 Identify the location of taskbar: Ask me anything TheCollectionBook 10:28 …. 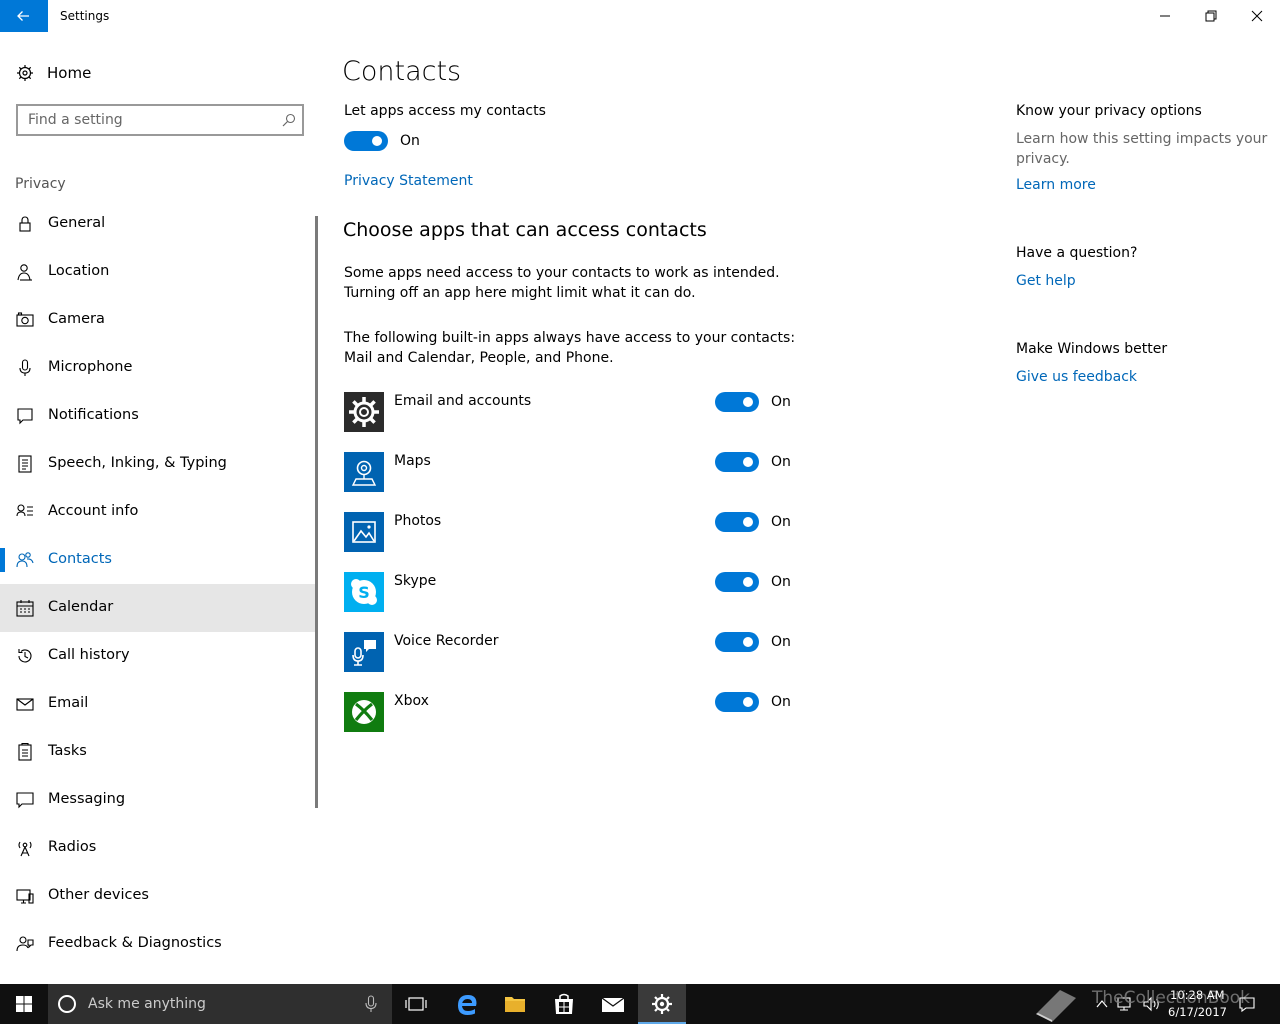
(640, 1004).